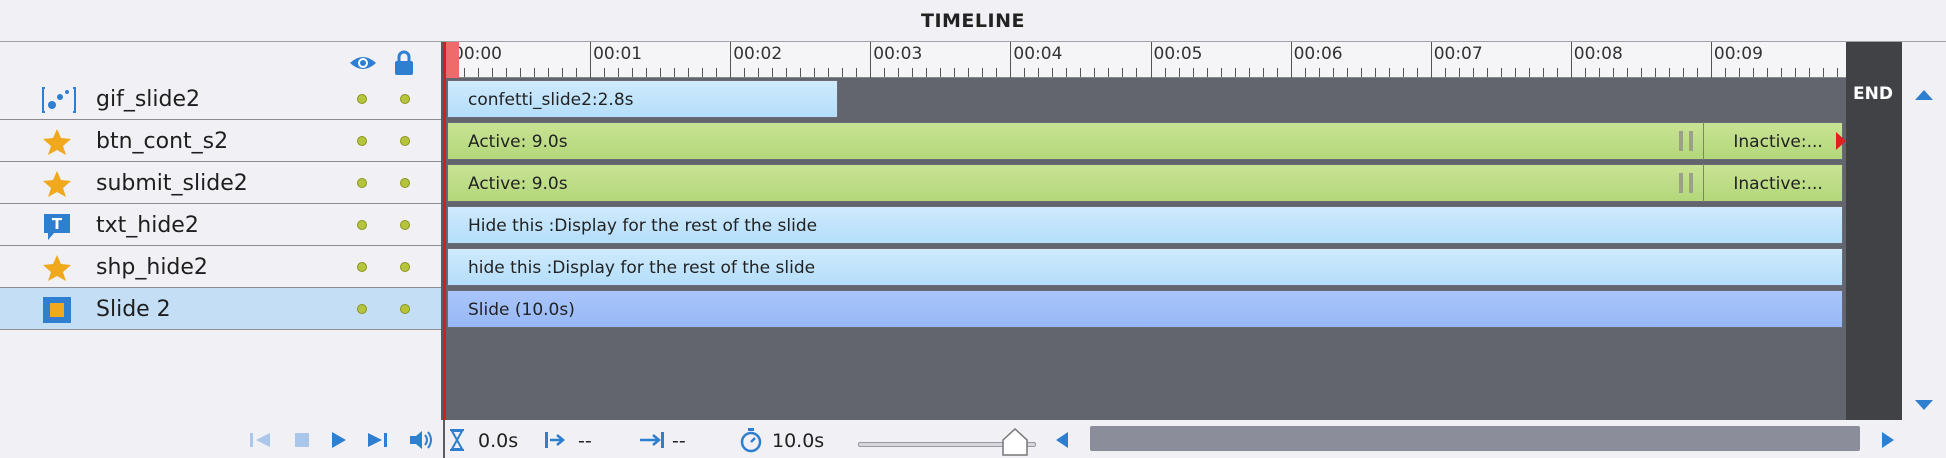  What do you see at coordinates (551, 100) in the screenshot?
I see `timeline-bar-label: confetti_slide2:2.8s` at bounding box center [551, 100].